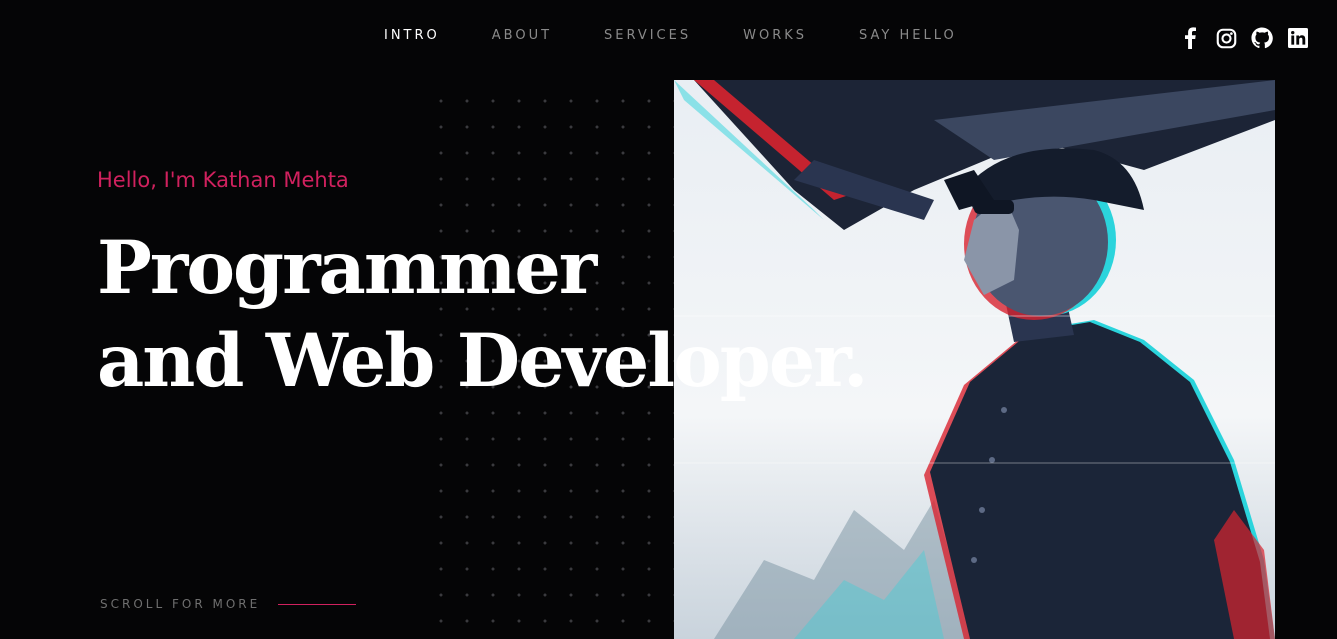 The width and height of the screenshot is (1337, 639). I want to click on scroll-for-more: SCROLL FOR MORE, so click(228, 604).